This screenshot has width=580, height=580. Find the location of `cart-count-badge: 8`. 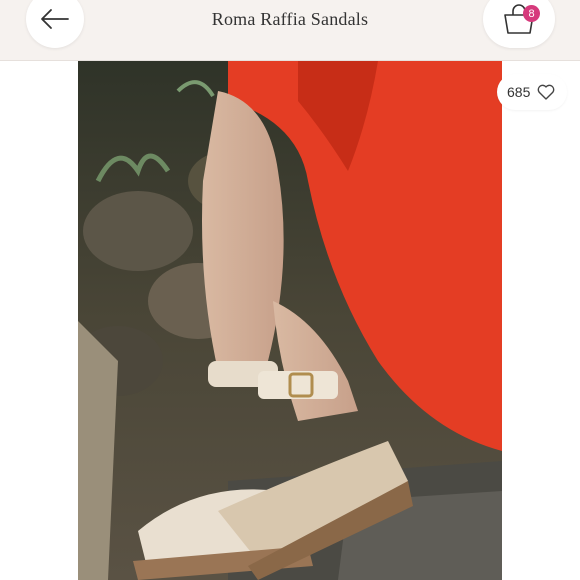

cart-count-badge: 8 is located at coordinates (531, 13).